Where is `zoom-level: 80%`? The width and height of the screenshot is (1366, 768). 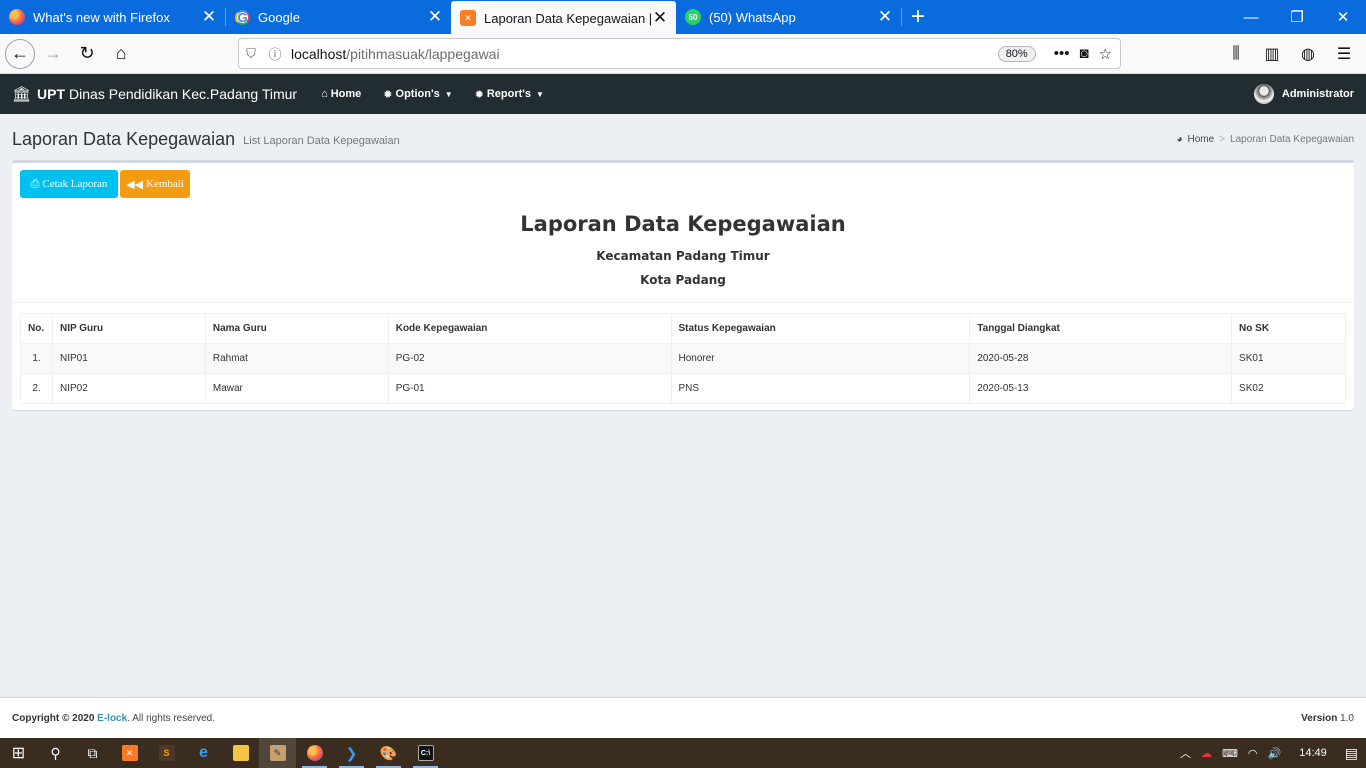
zoom-level: 80% is located at coordinates (1016, 53).